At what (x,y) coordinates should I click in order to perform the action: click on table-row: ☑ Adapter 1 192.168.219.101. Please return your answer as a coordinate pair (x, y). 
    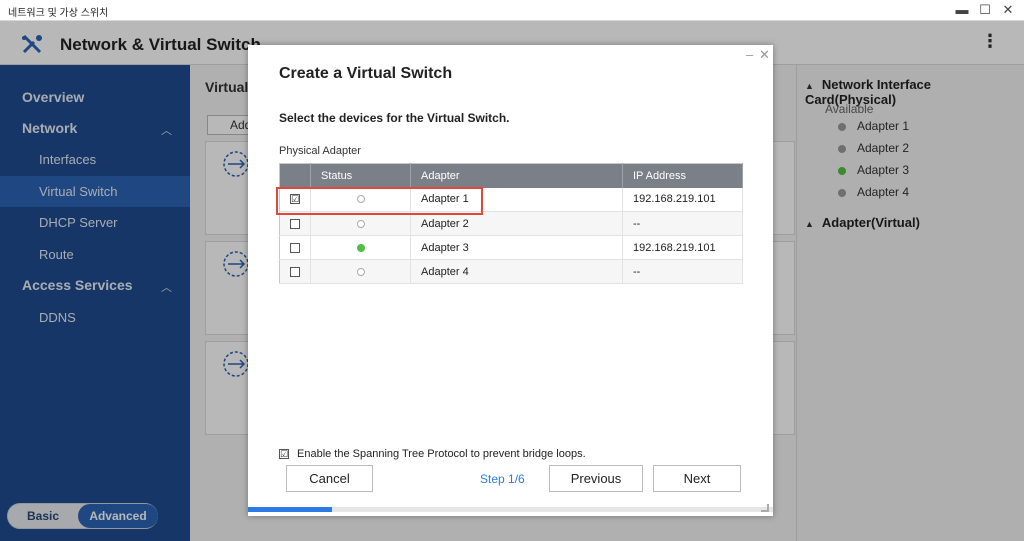
    Looking at the image, I should click on (511, 199).